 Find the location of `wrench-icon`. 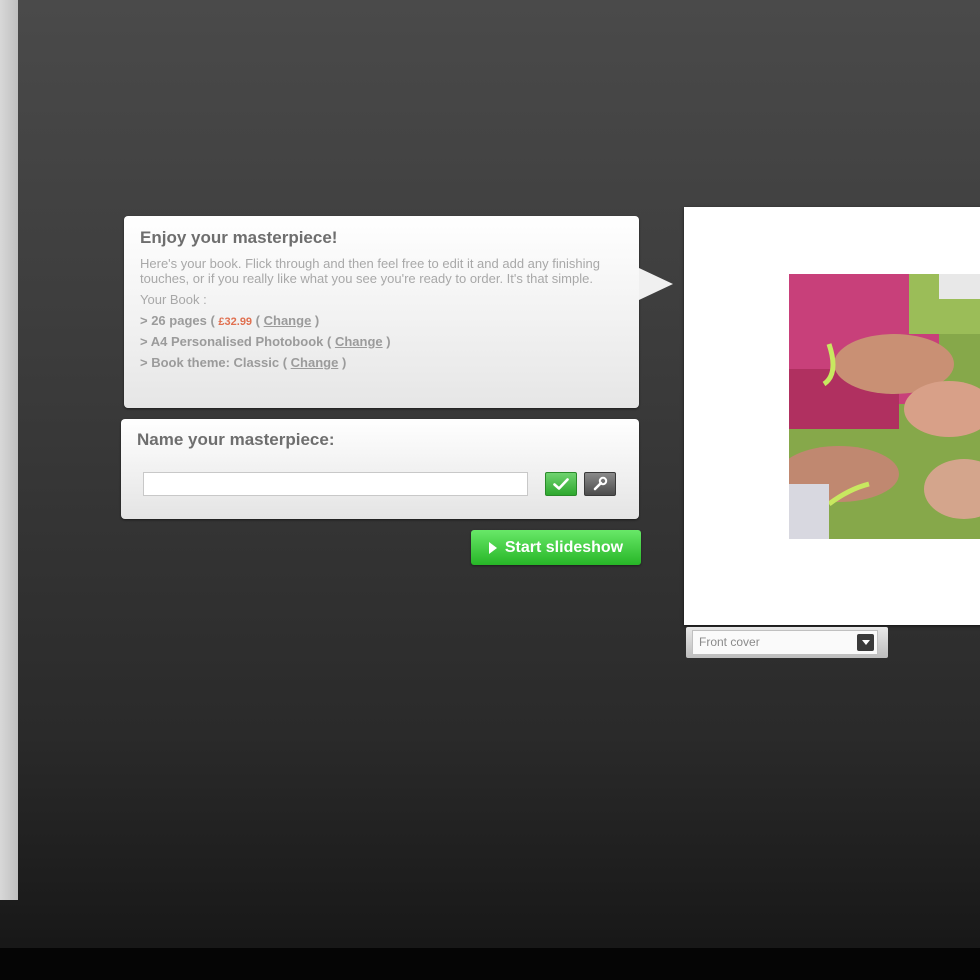

wrench-icon is located at coordinates (600, 483).